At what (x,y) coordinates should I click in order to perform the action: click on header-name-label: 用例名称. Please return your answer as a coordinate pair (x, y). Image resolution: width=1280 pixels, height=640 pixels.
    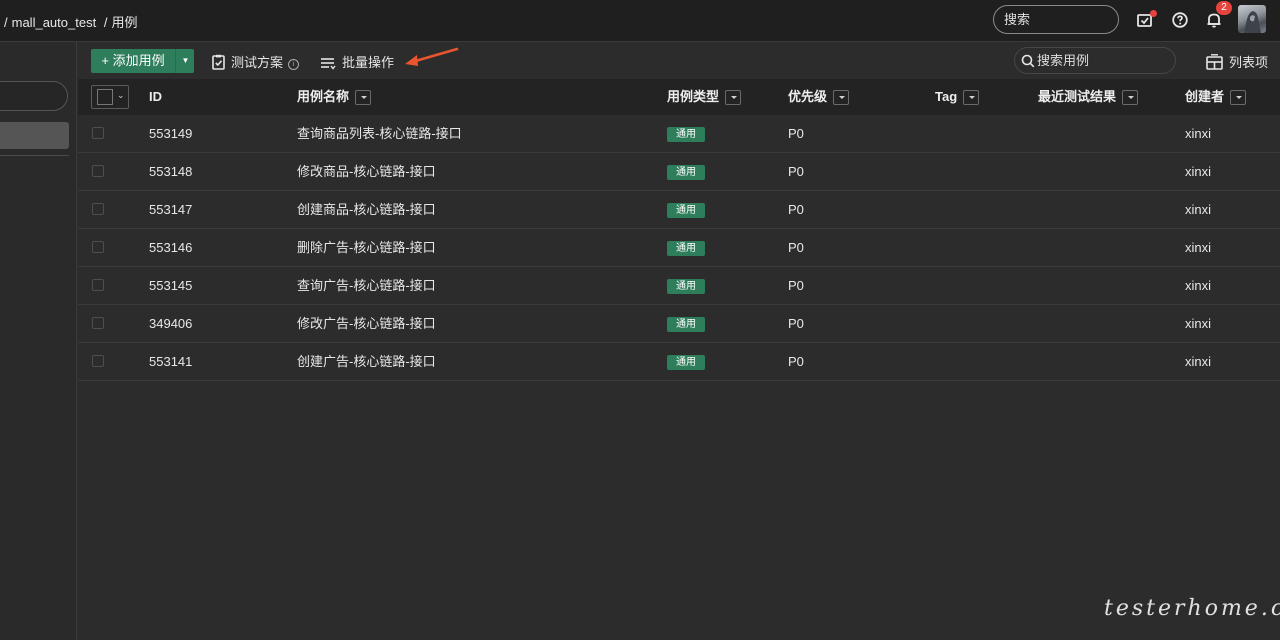
    Looking at the image, I should click on (323, 96).